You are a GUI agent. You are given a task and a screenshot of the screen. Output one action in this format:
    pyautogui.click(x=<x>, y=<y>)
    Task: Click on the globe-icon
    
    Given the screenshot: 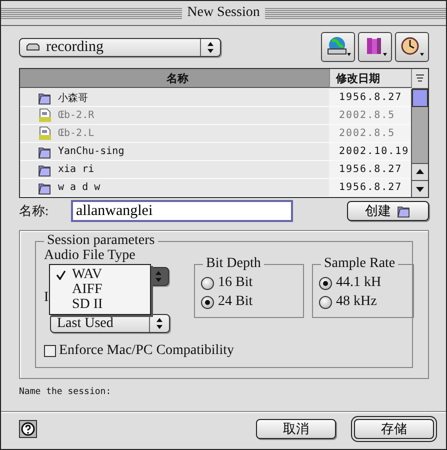 What is the action you would take?
    pyautogui.click(x=338, y=47)
    